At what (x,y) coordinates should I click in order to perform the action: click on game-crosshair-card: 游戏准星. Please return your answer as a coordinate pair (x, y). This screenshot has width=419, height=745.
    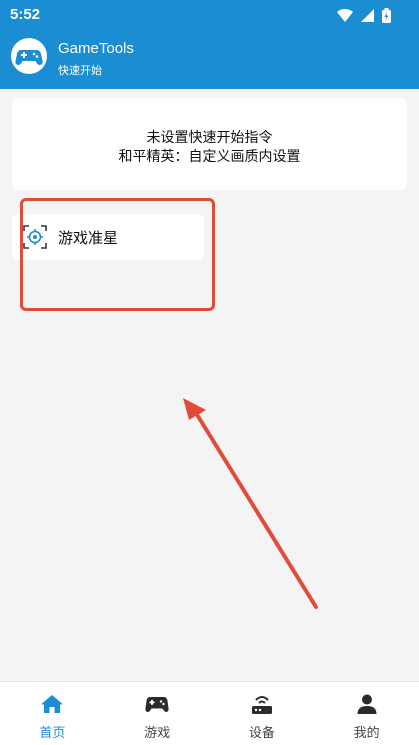
    Looking at the image, I should click on (108, 237).